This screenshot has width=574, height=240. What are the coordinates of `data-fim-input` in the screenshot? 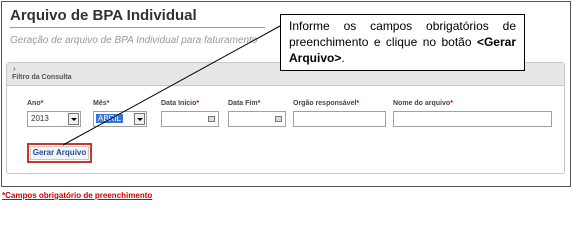 It's located at (257, 119).